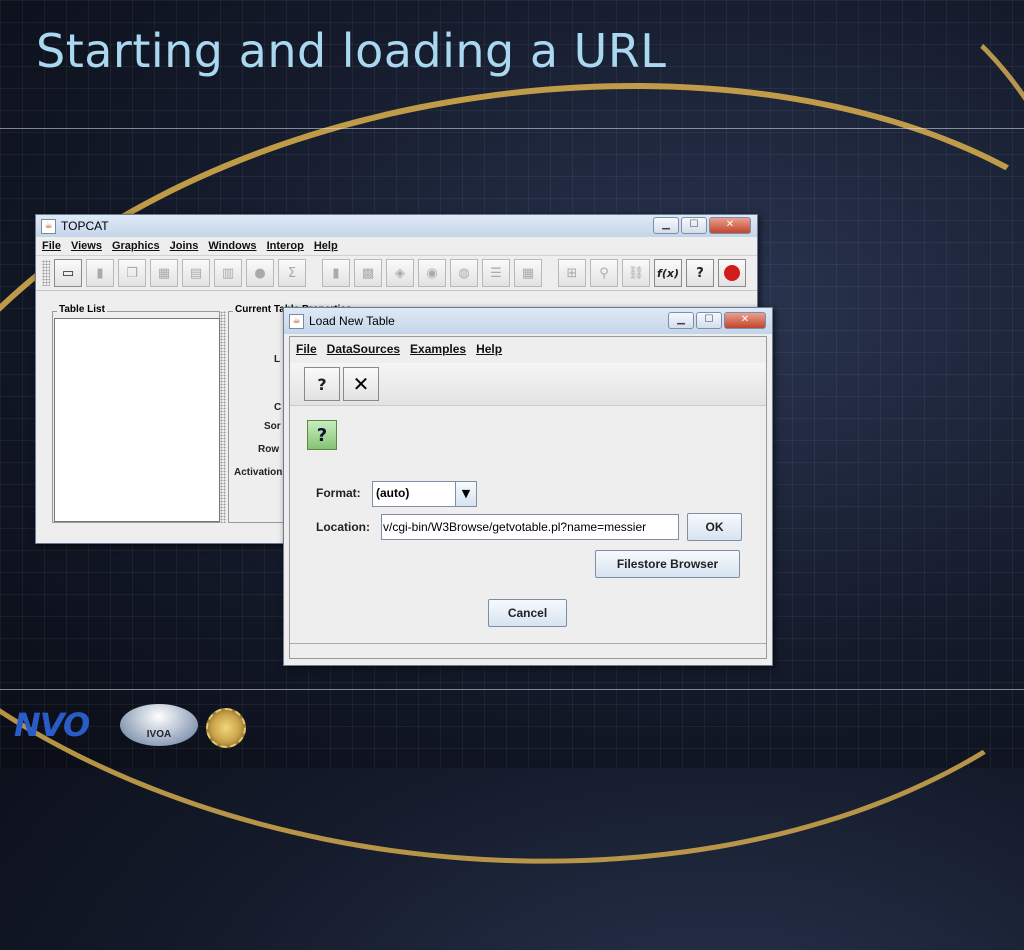 Image resolution: width=1024 pixels, height=950 pixels. What do you see at coordinates (269, 449) in the screenshot?
I see `field-label: Row` at bounding box center [269, 449].